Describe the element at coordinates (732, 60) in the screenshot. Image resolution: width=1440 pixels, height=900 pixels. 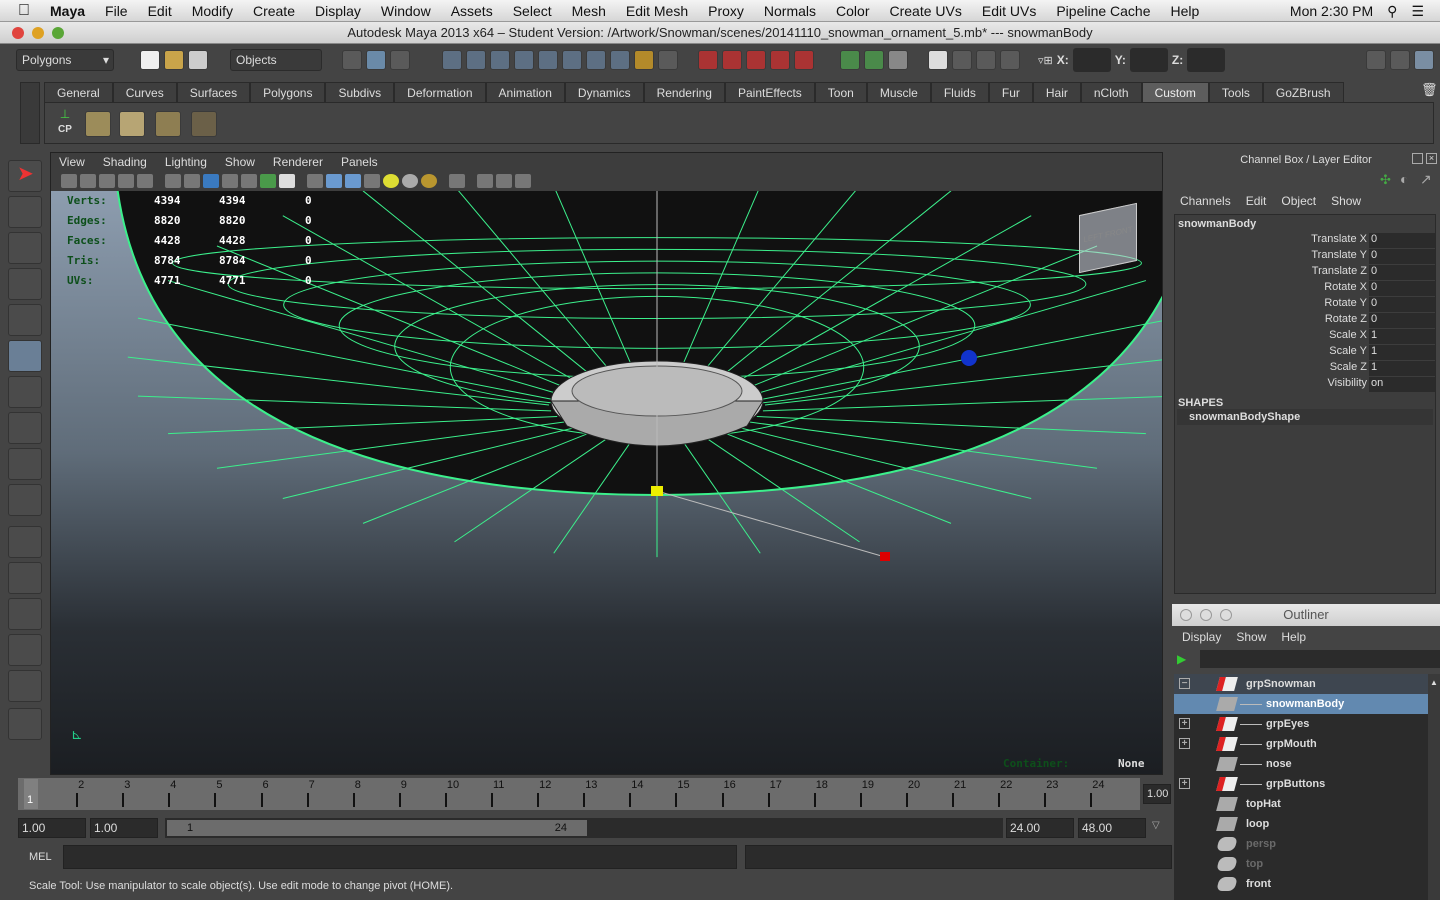
I see `snap-to-curves-icon` at that location.